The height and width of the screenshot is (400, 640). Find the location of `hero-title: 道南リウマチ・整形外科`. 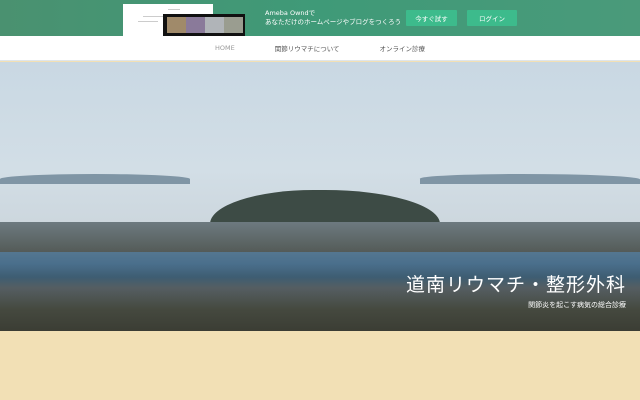

hero-title: 道南リウマチ・整形外科 is located at coordinates (515, 285).